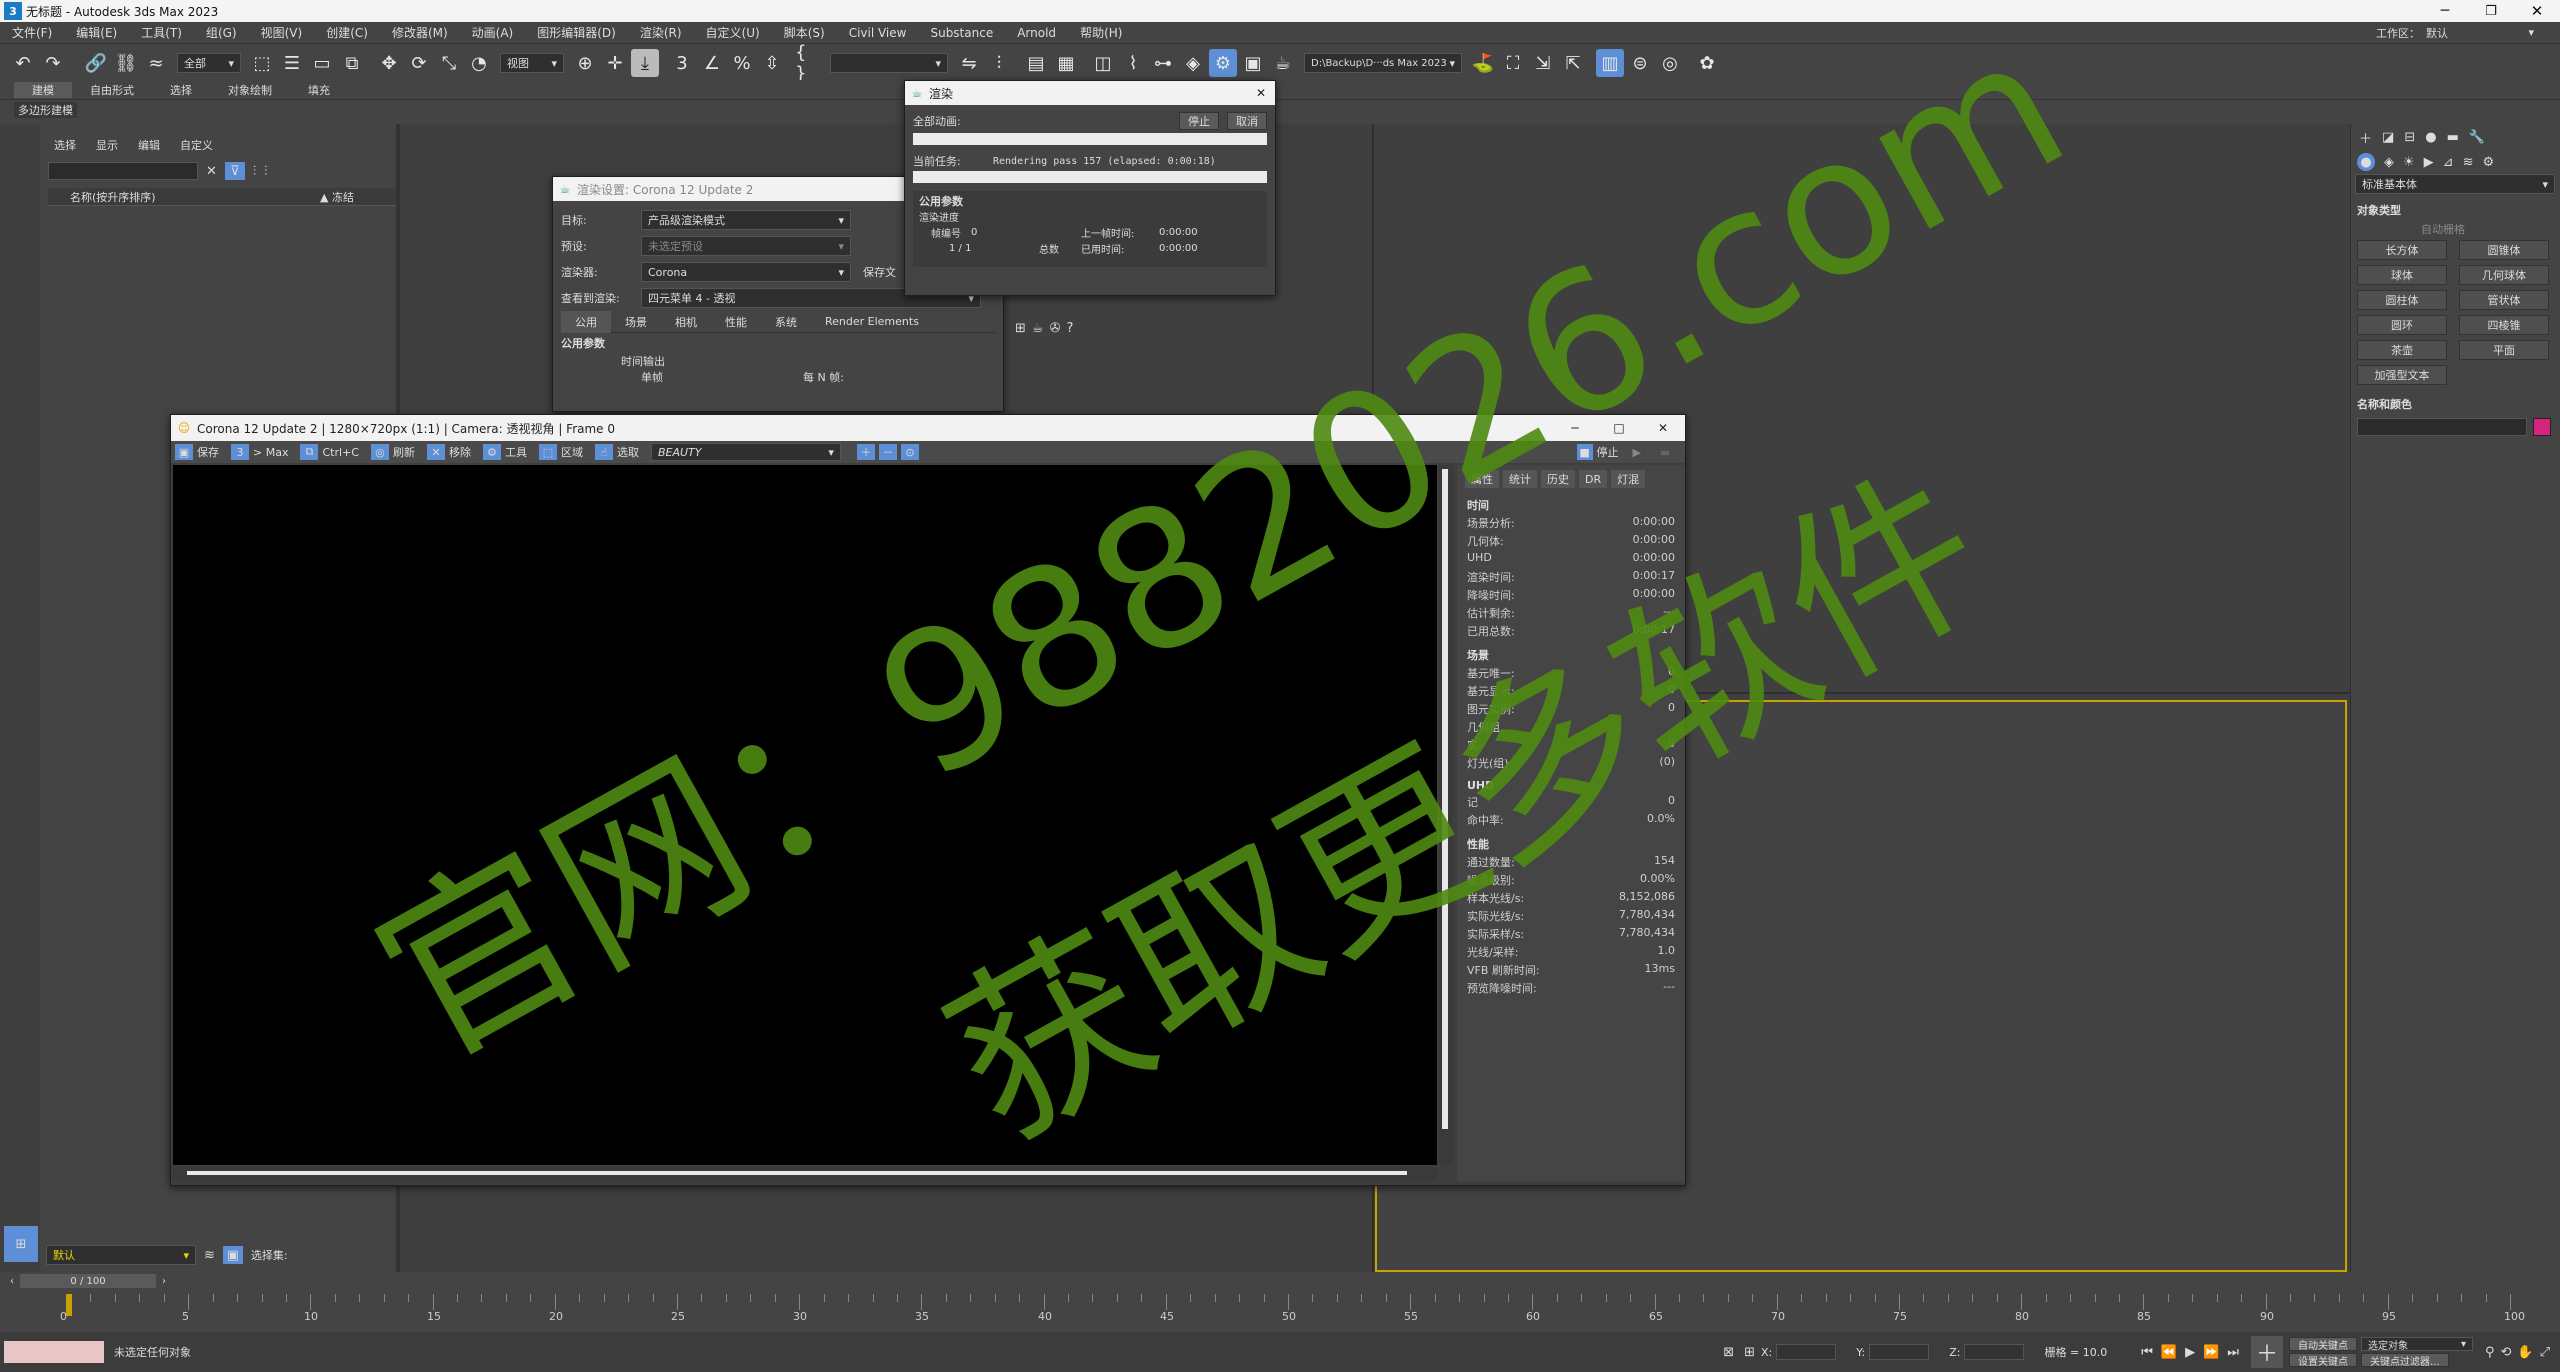  I want to click on menu-item: 动画(A), so click(493, 32).